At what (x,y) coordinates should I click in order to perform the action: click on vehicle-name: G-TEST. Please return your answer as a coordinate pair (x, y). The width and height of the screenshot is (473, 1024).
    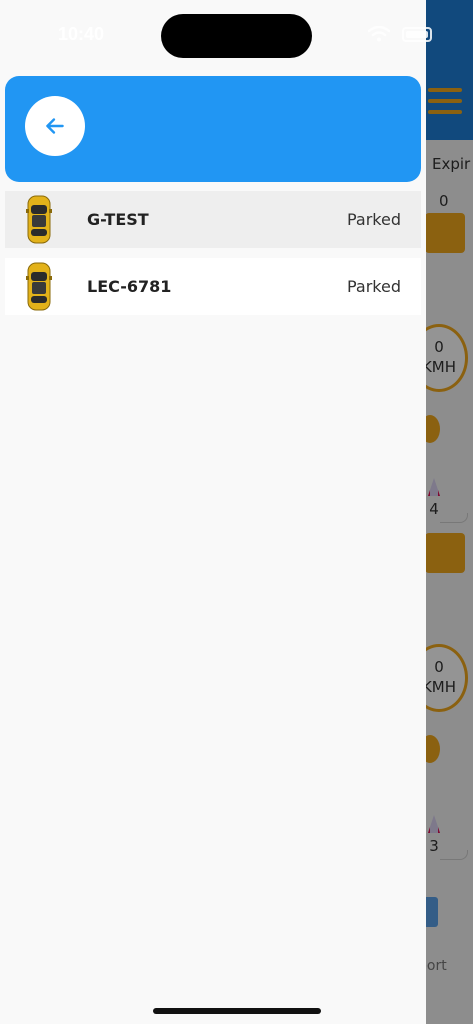
    Looking at the image, I should click on (118, 219).